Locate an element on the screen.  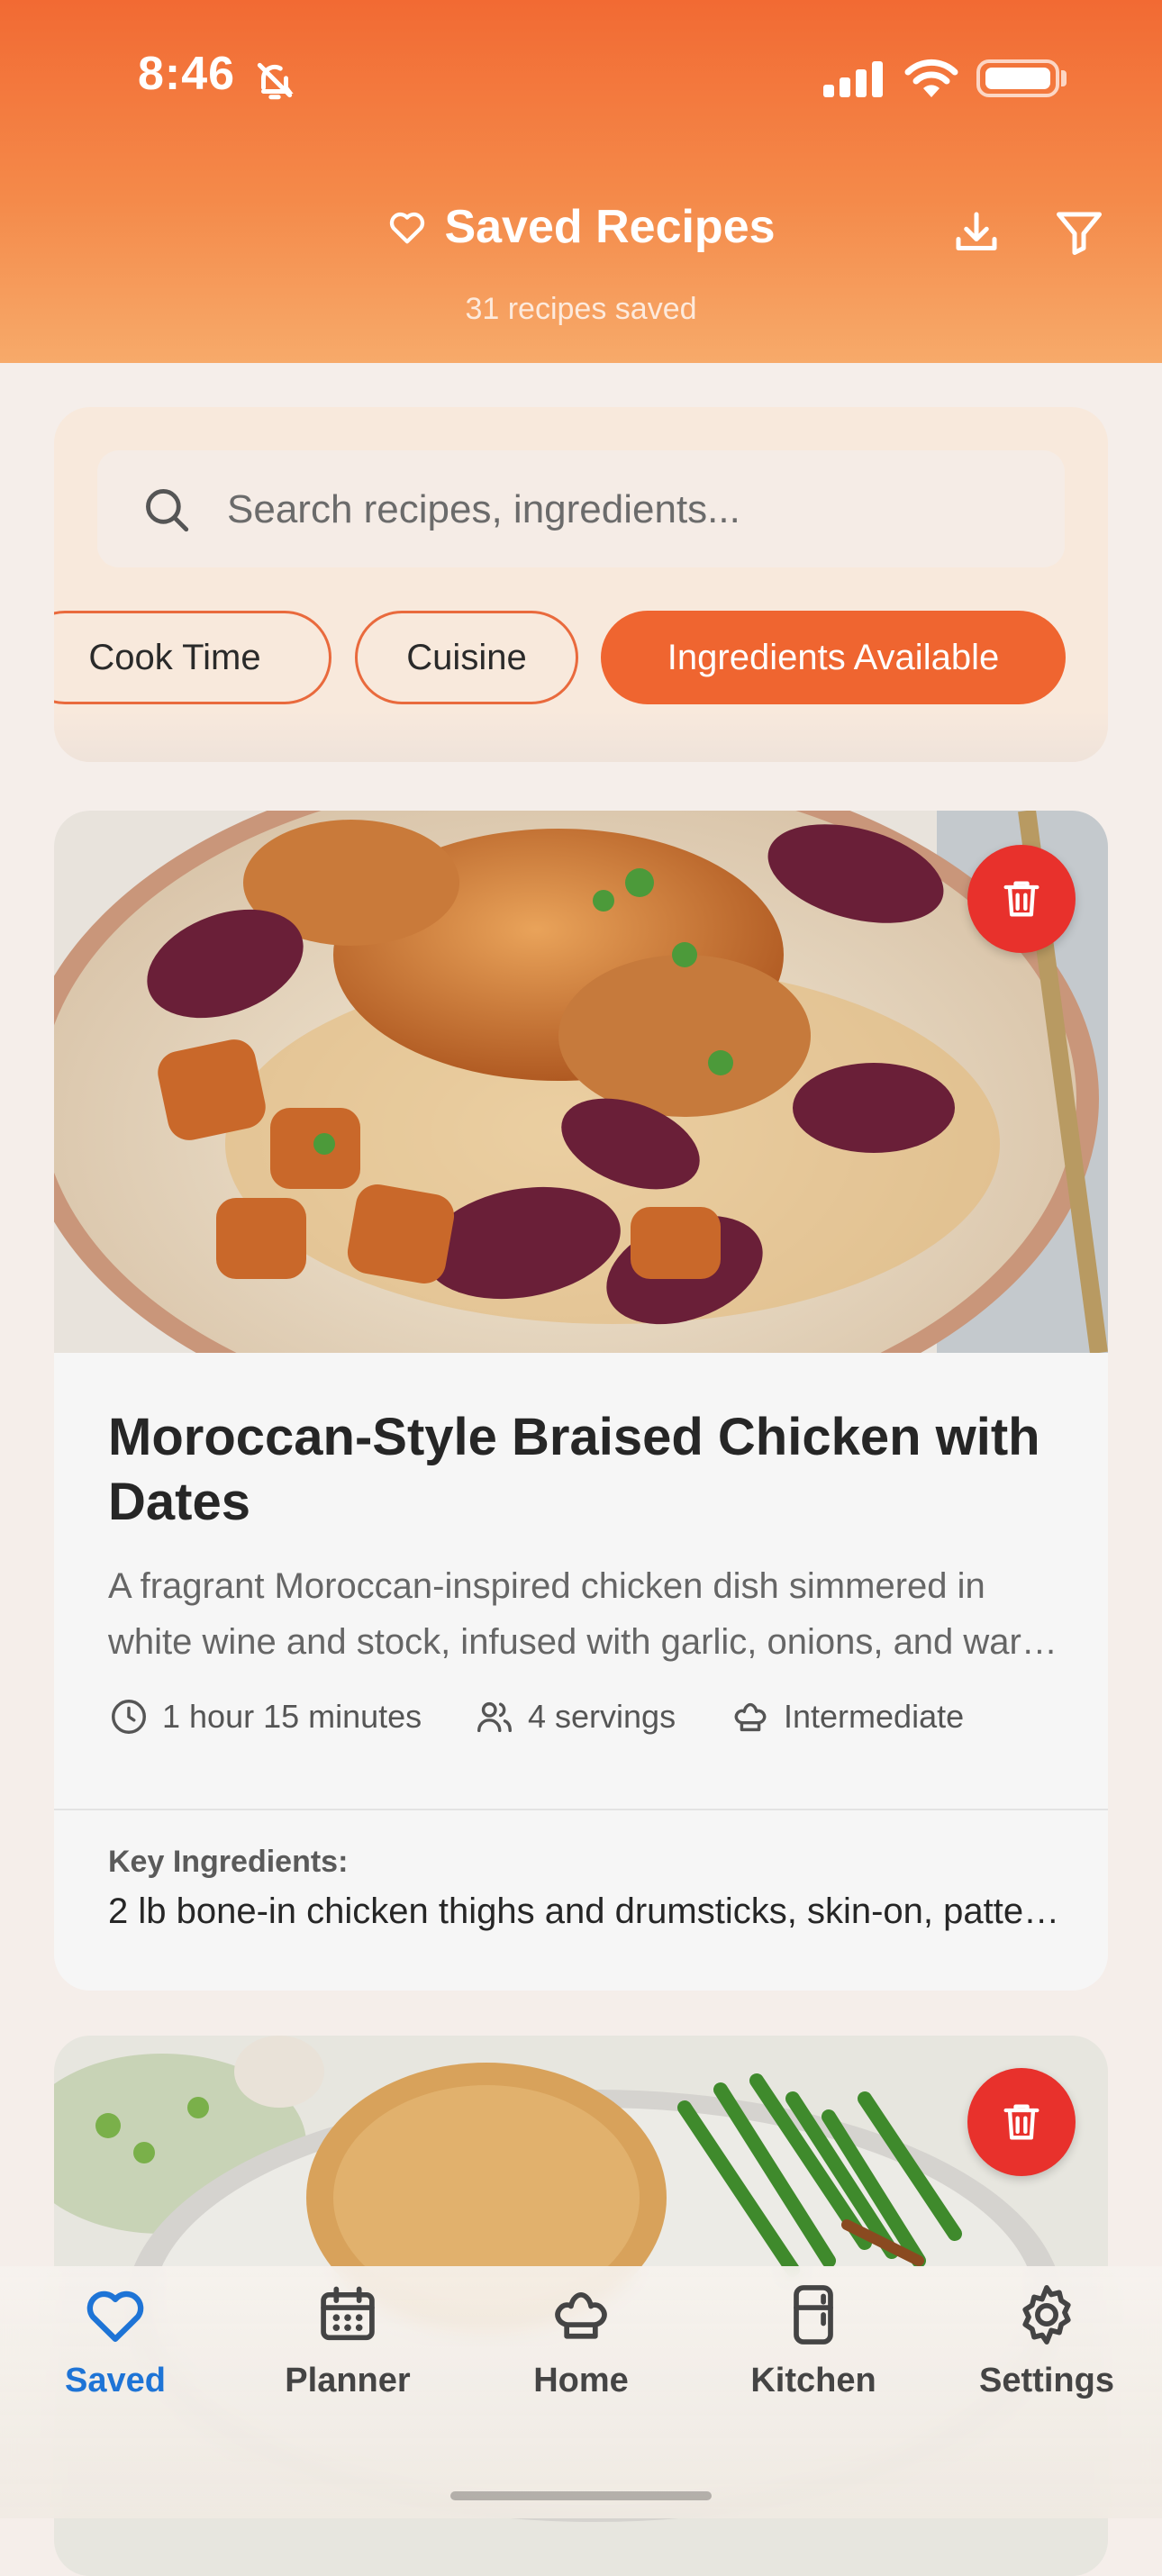
delete-button is located at coordinates (1022, 899).